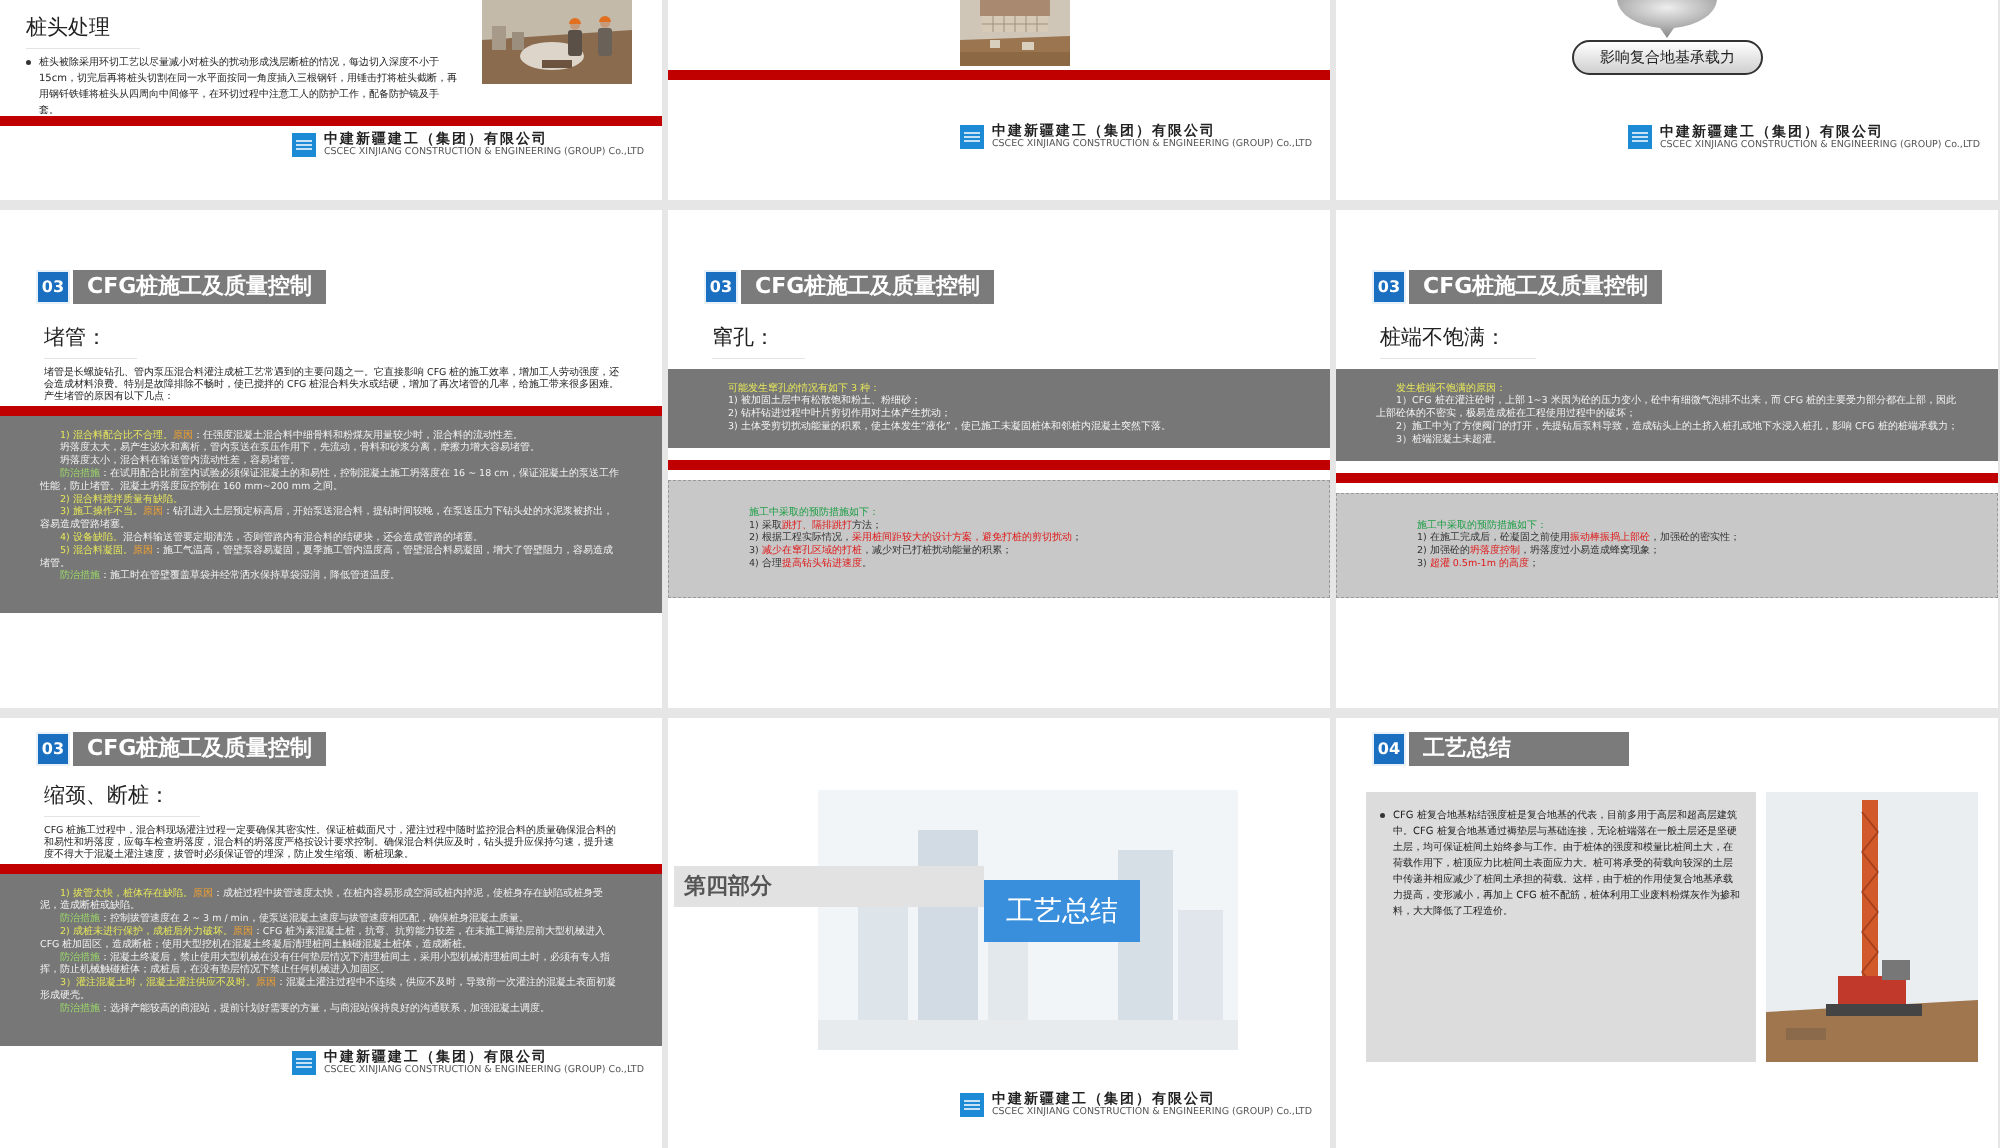 This screenshot has height=1148, width=2000. What do you see at coordinates (90, 340) in the screenshot?
I see `slide-heading: 堵管：` at bounding box center [90, 340].